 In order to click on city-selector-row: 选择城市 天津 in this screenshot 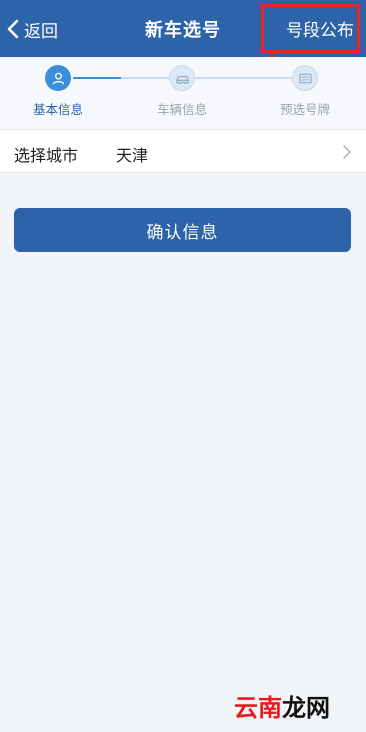, I will do `click(183, 151)`.